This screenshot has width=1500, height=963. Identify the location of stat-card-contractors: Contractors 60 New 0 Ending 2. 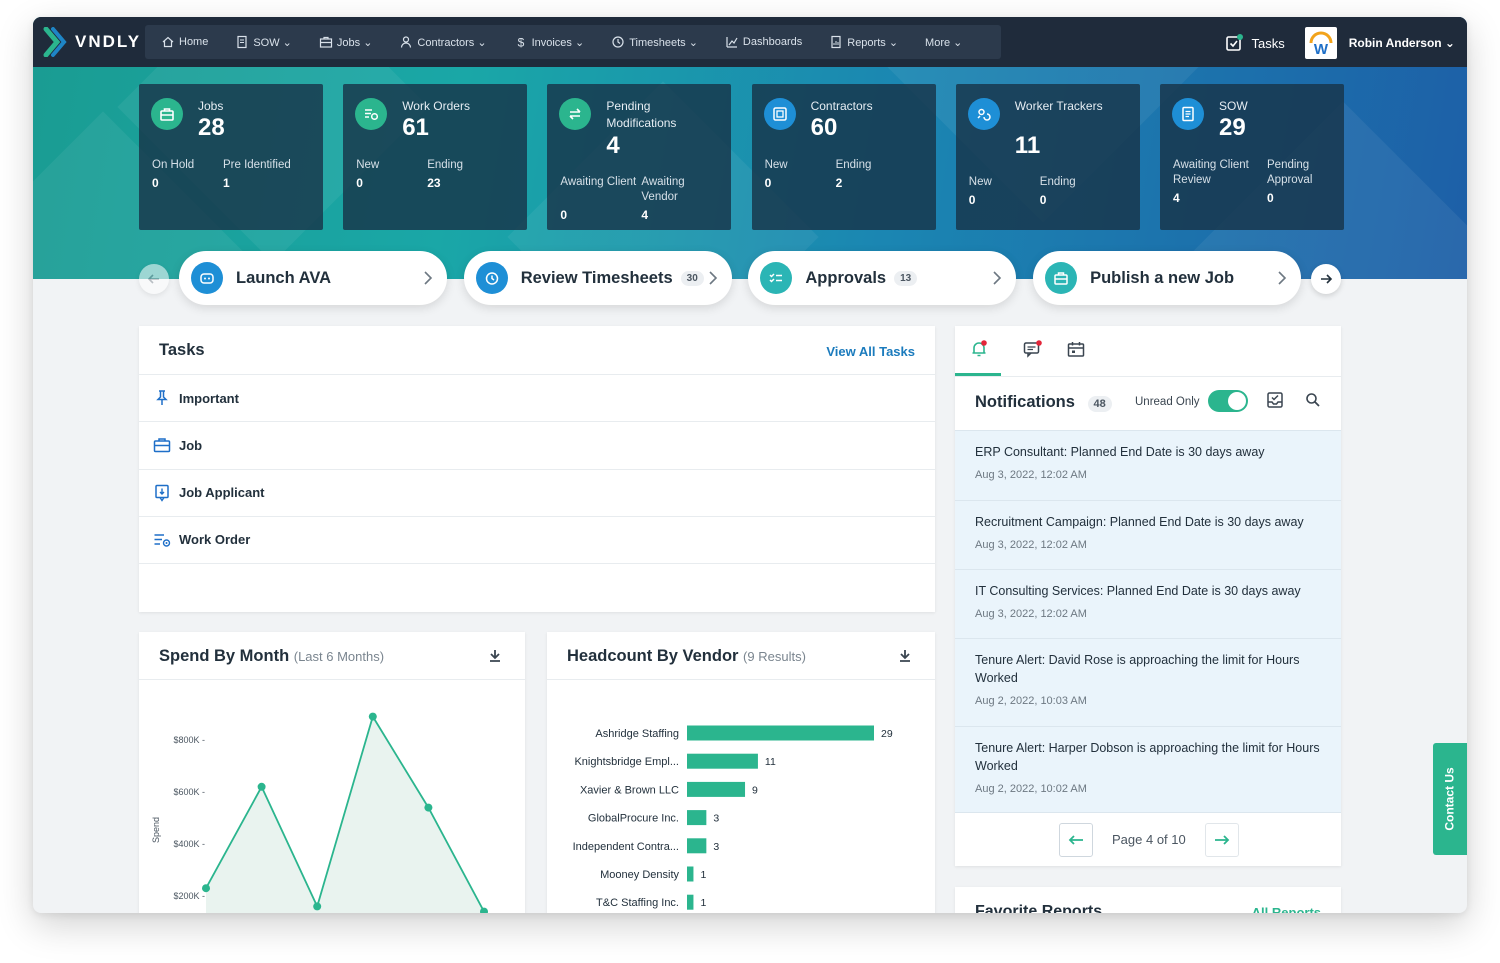
(843, 157).